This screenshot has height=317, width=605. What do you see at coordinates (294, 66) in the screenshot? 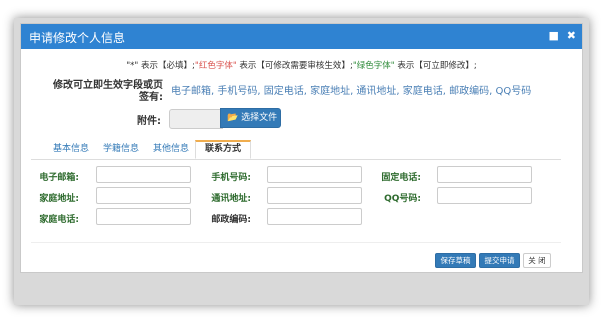
I see `legend-review: 表示【可修改需要审核生效】;` at bounding box center [294, 66].